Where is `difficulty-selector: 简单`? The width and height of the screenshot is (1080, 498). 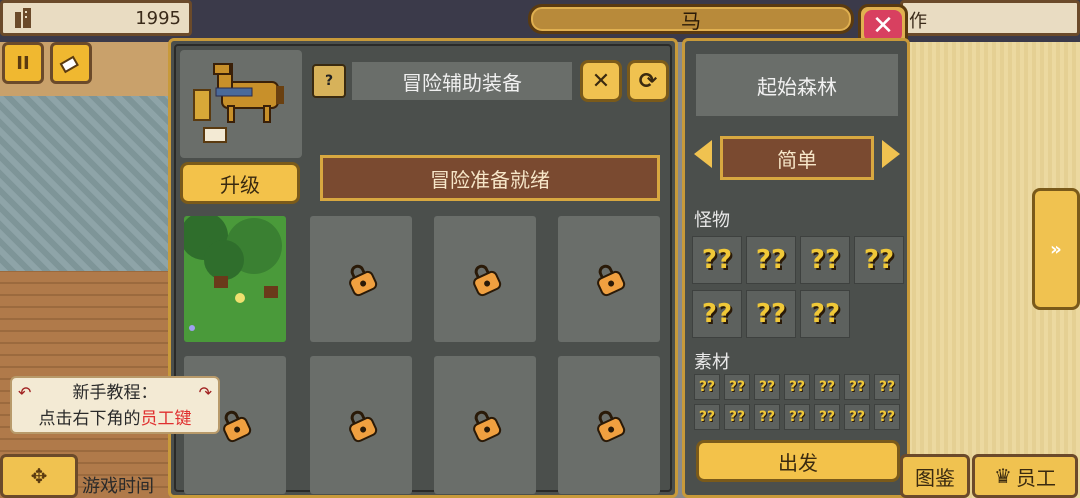
difficulty-selector: 简单 is located at coordinates (797, 158).